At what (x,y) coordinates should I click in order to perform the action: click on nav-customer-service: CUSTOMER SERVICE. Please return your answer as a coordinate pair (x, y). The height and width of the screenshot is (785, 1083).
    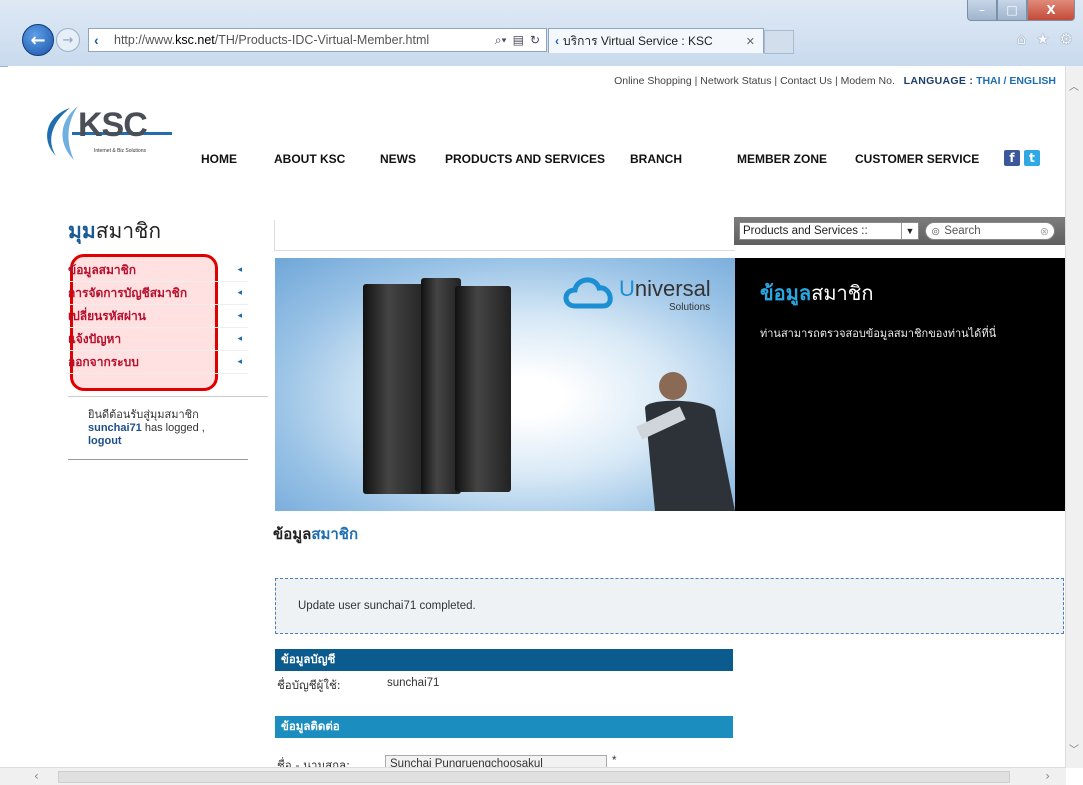
    Looking at the image, I should click on (917, 159).